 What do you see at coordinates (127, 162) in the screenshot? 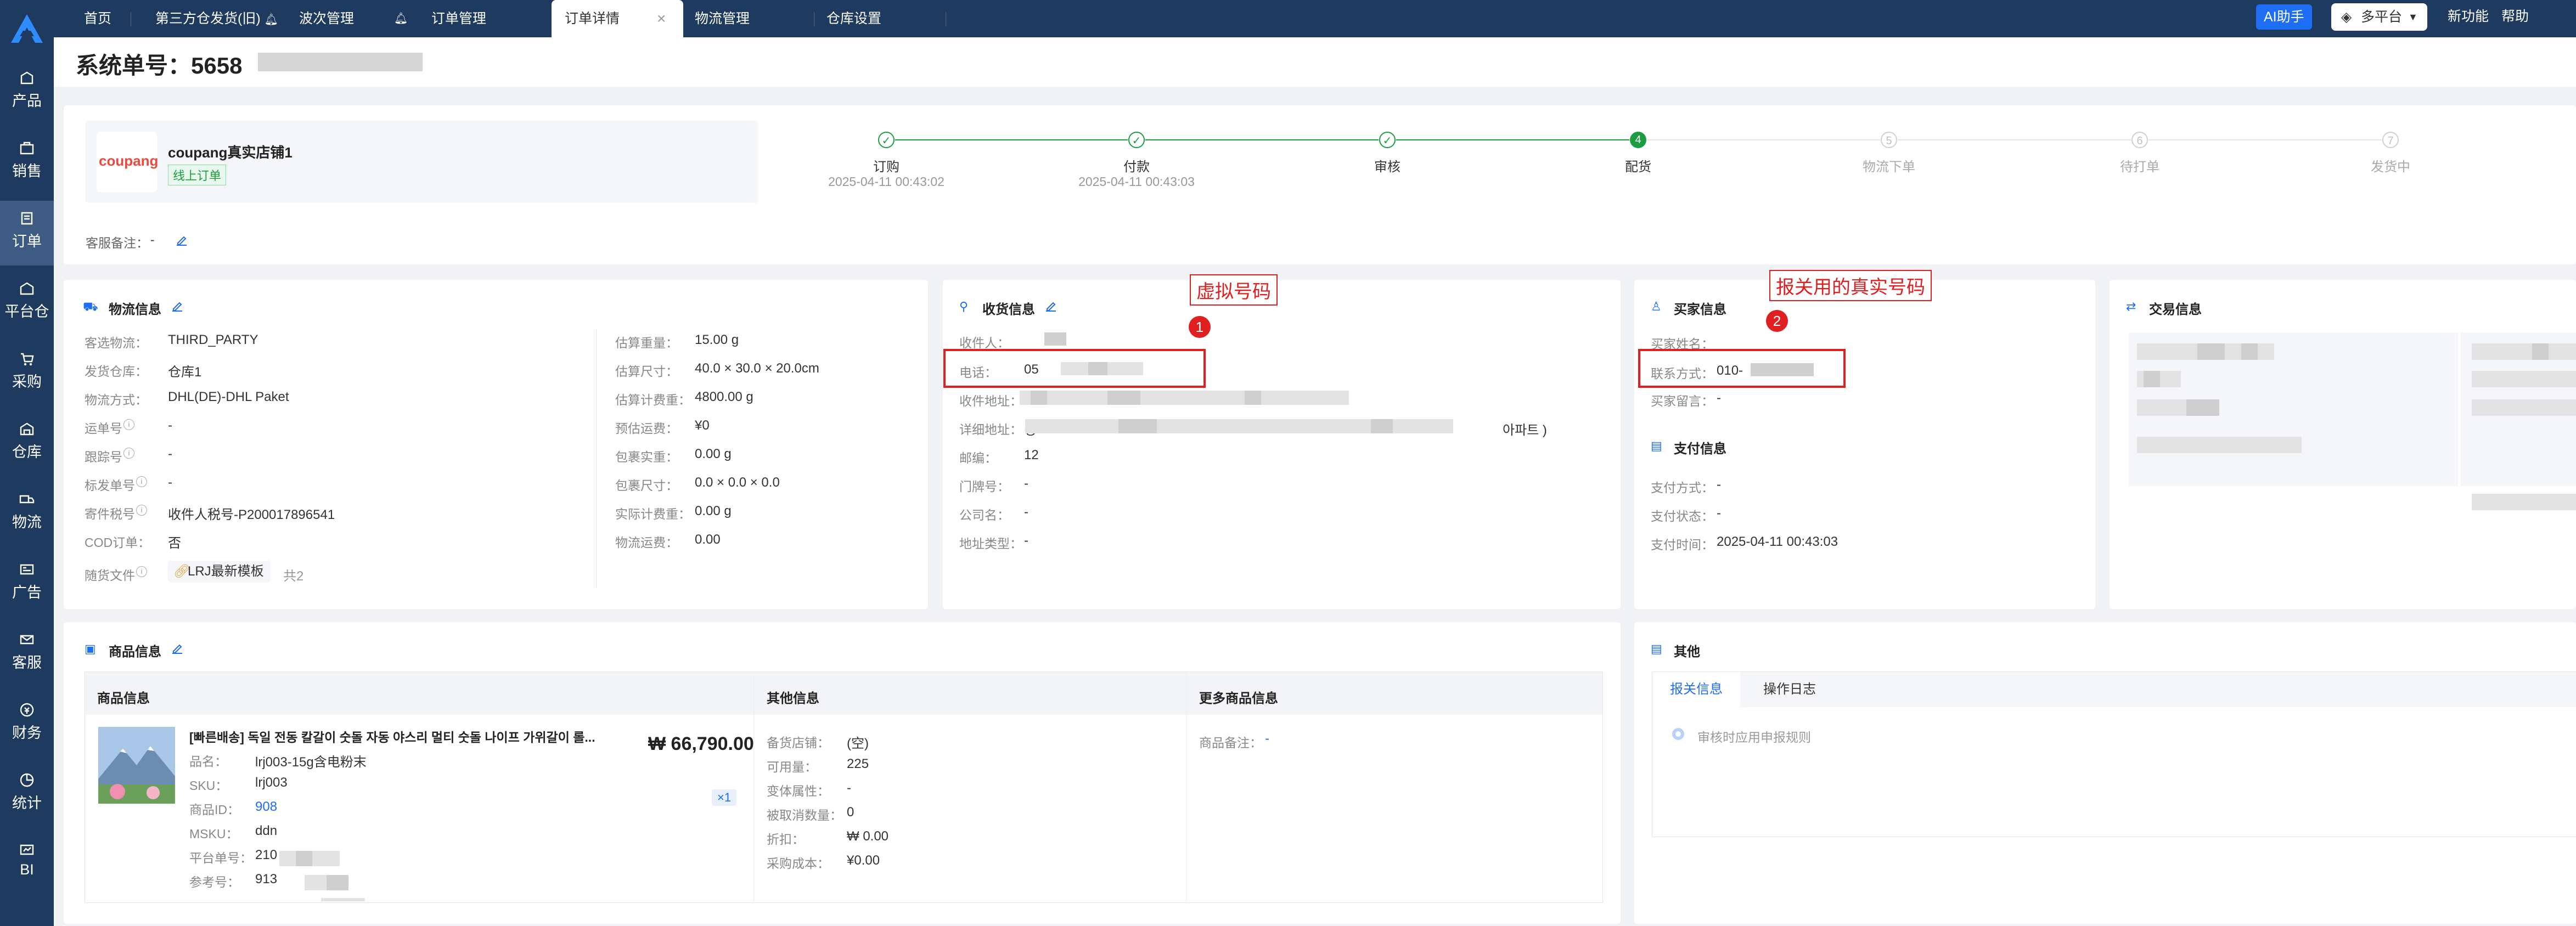
I see `store-logo: coupang` at bounding box center [127, 162].